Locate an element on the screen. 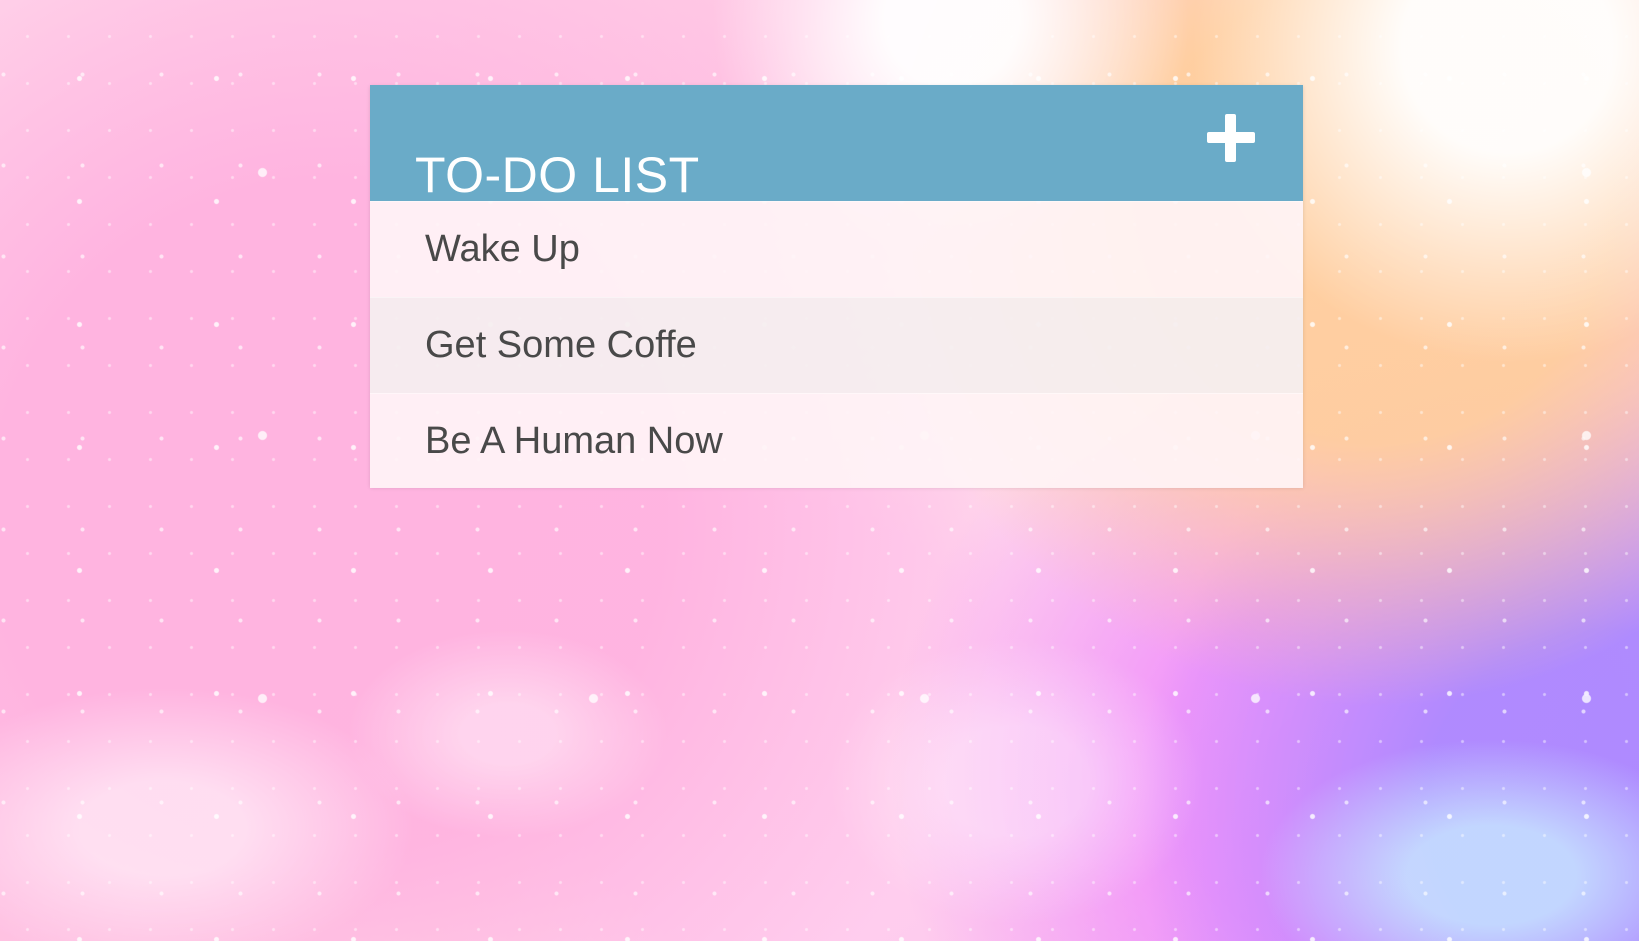 This screenshot has height=941, width=1639. todo-item-wake-up: Wake Up is located at coordinates (836, 249).